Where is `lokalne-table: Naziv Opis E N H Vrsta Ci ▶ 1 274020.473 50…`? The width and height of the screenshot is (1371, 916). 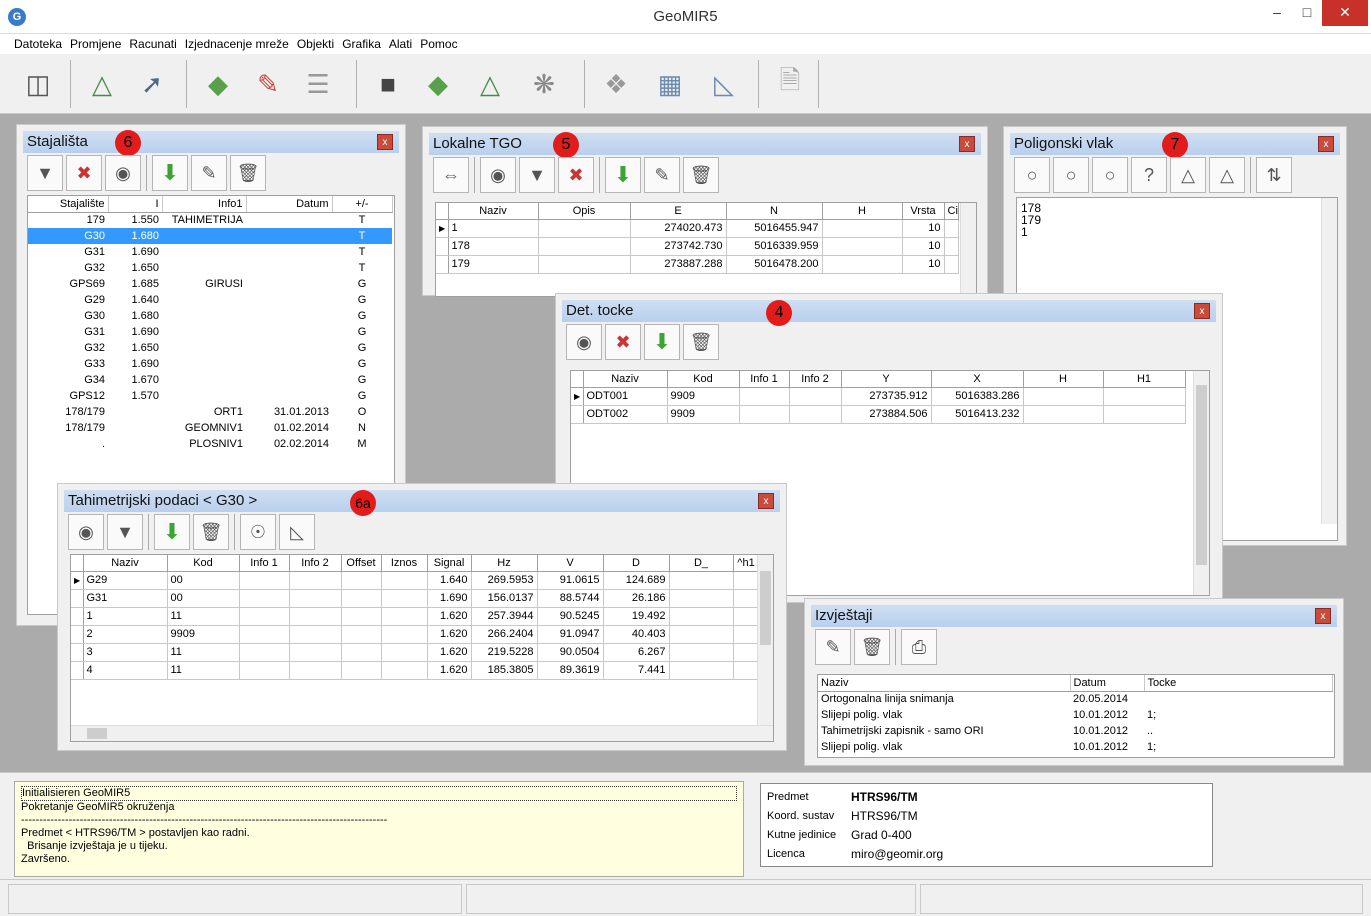
lokalne-table: Naziv Opis E N H Vrsta Ci ▶ 1 274020.473 50… is located at coordinates (706, 249).